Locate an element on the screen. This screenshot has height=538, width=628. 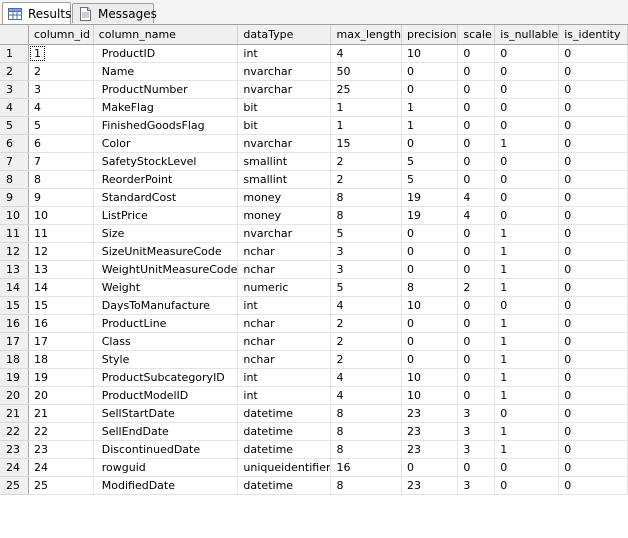
table-row: 12 12 SizeUnitMeasureCode nchar 3 0 0 1 0 is located at coordinates (314, 251).